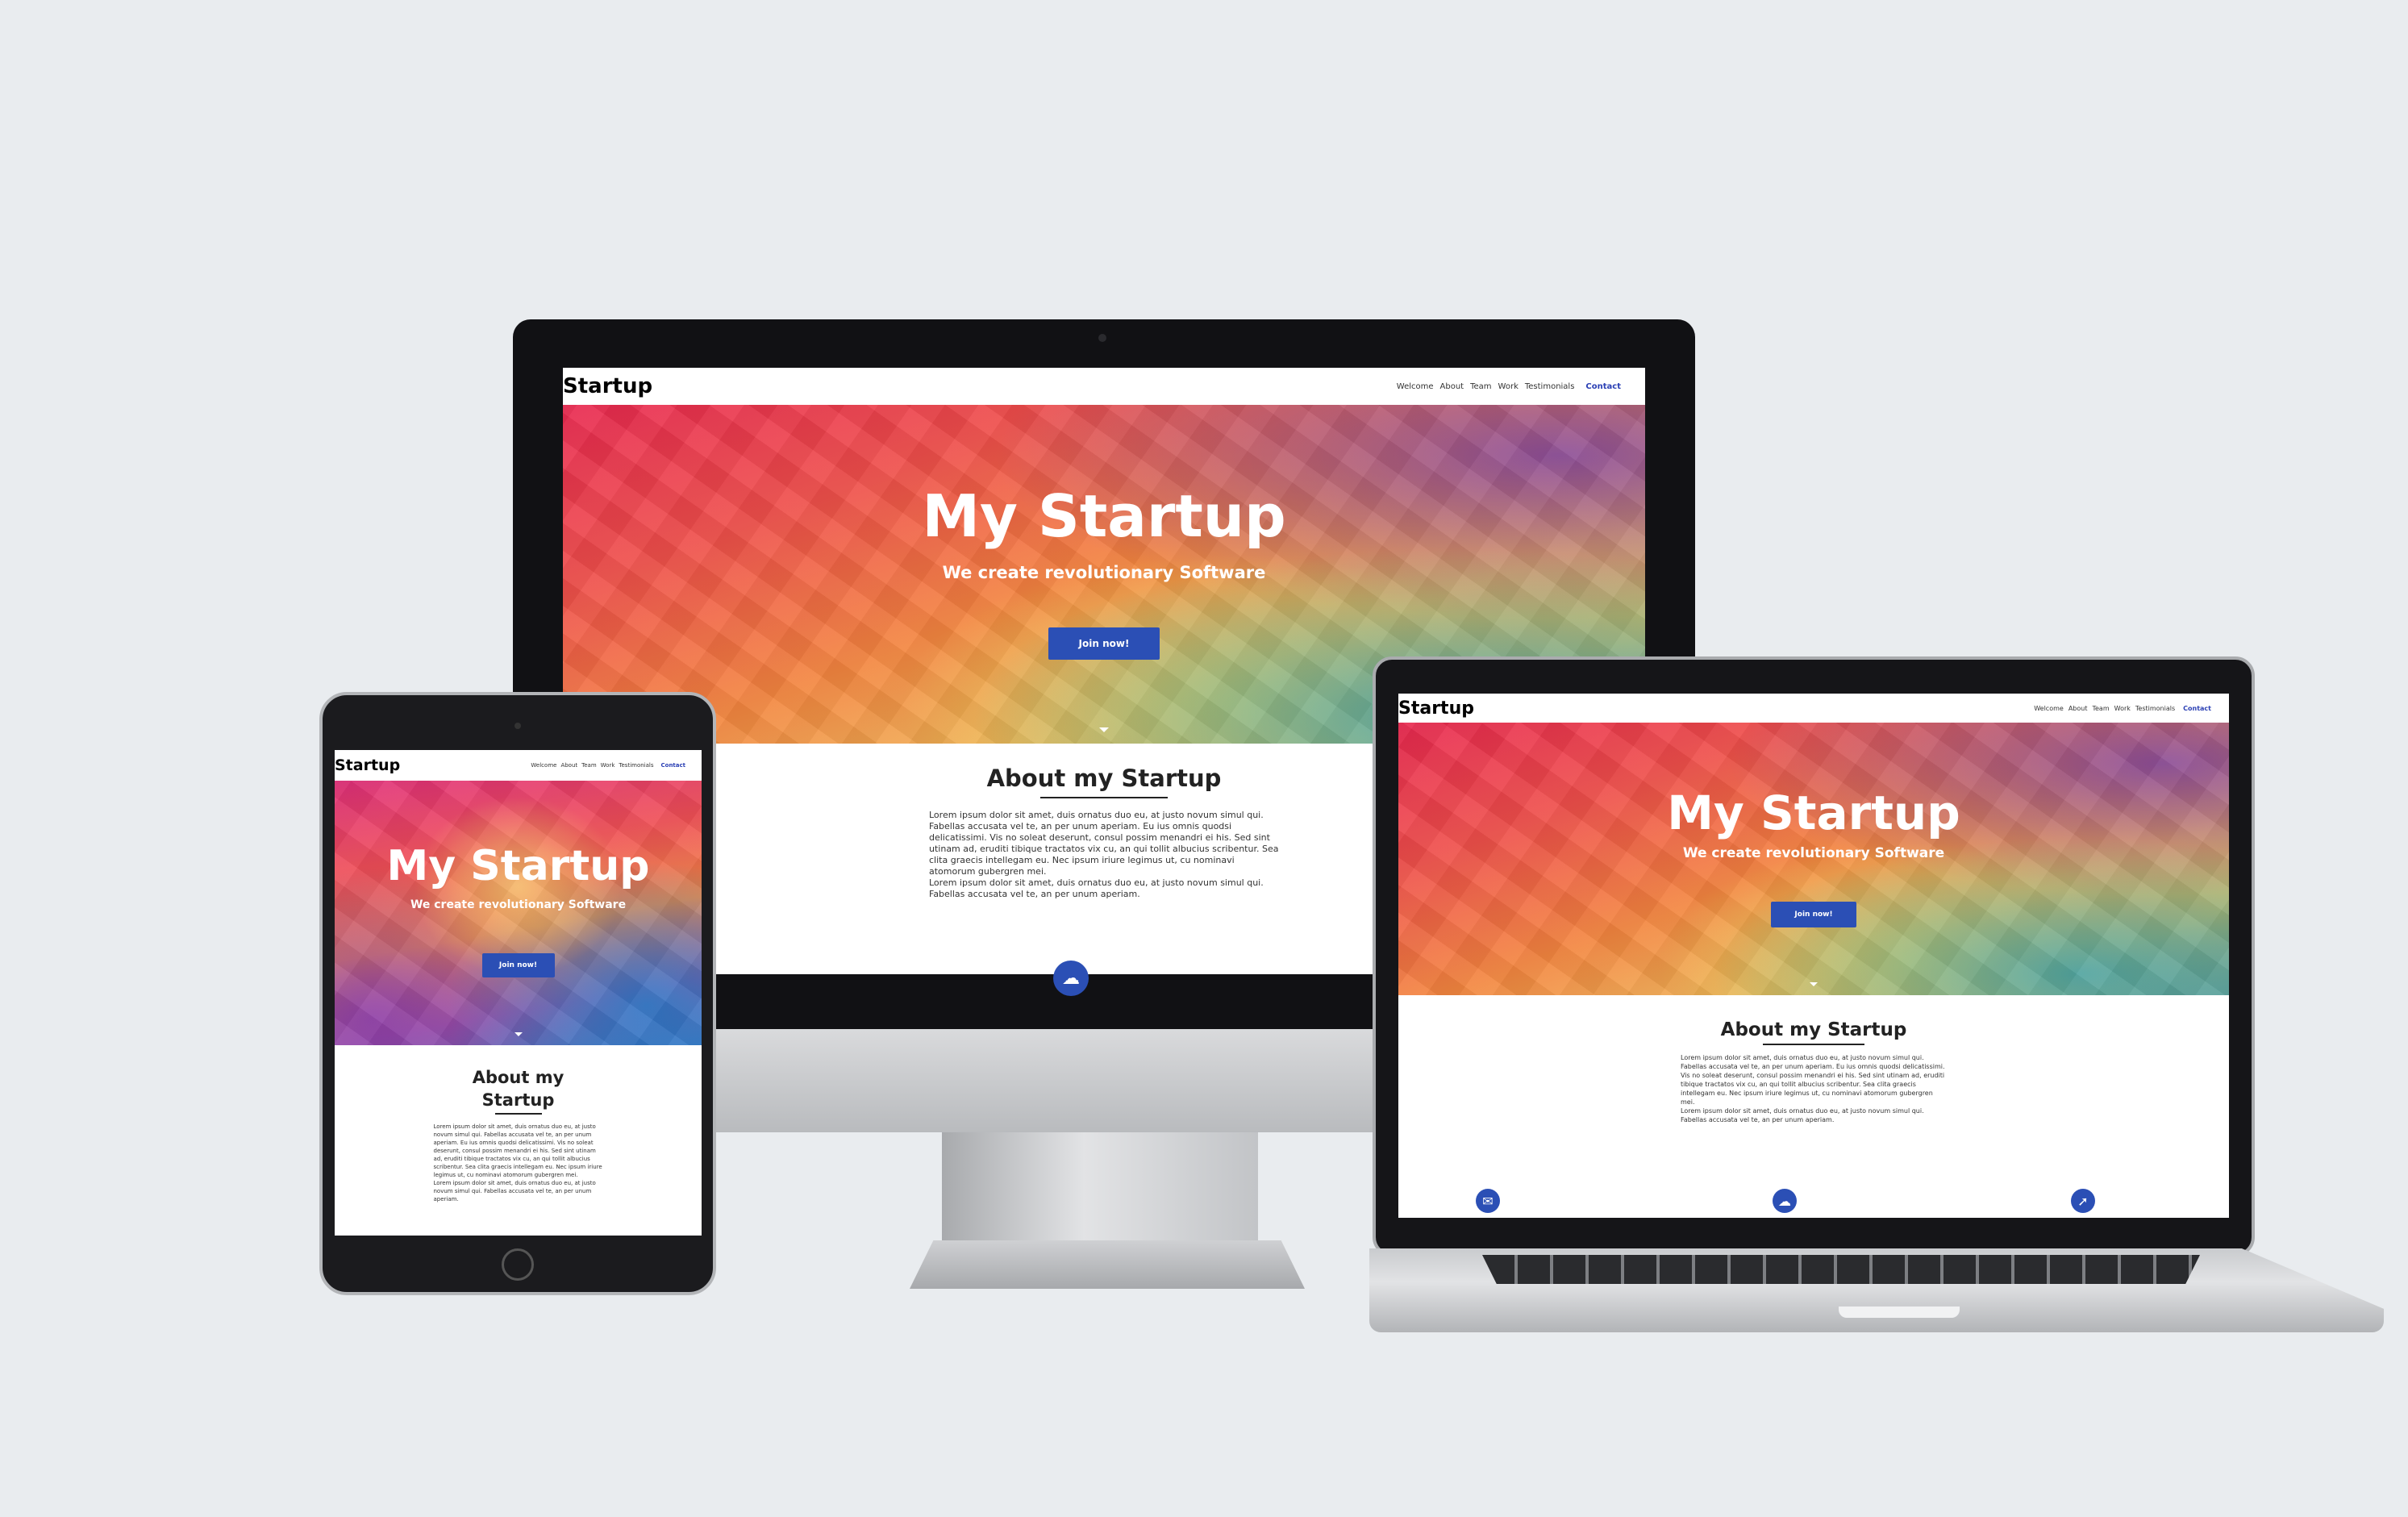 This screenshot has height=1517, width=2408. I want to click on trackpad-notch, so click(1899, 1312).